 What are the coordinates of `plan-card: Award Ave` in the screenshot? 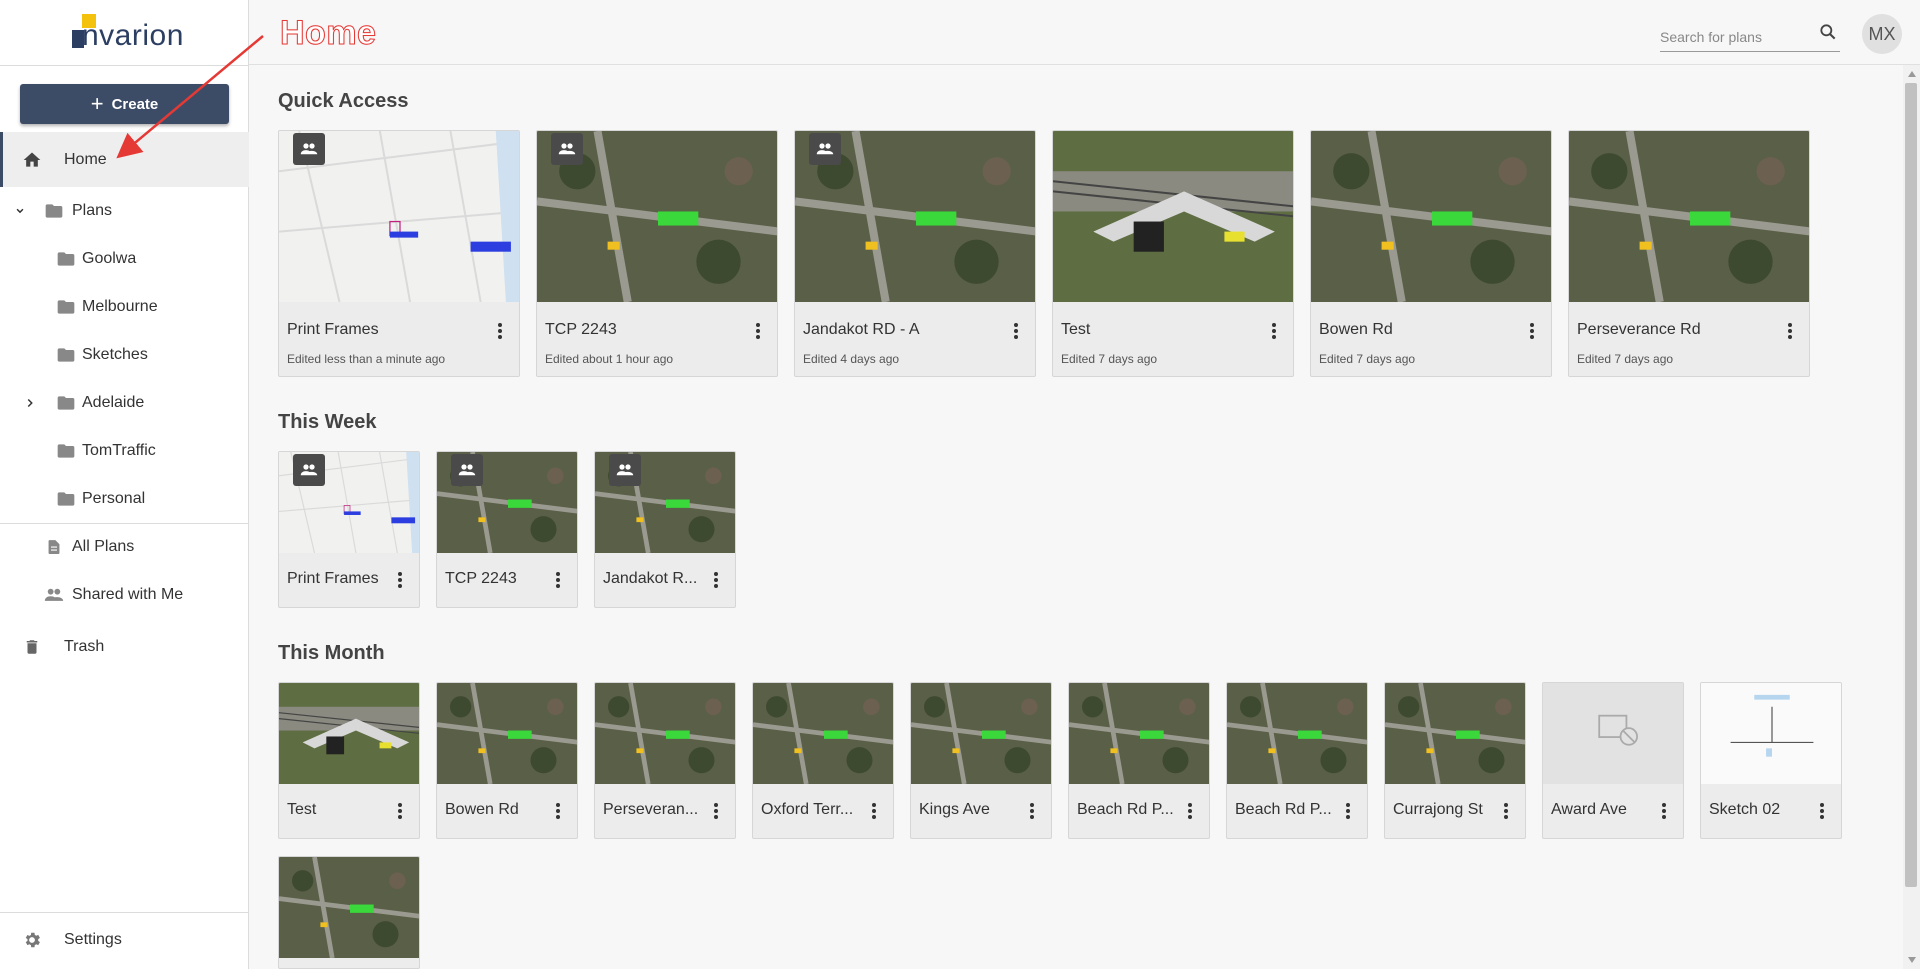 It's located at (1613, 760).